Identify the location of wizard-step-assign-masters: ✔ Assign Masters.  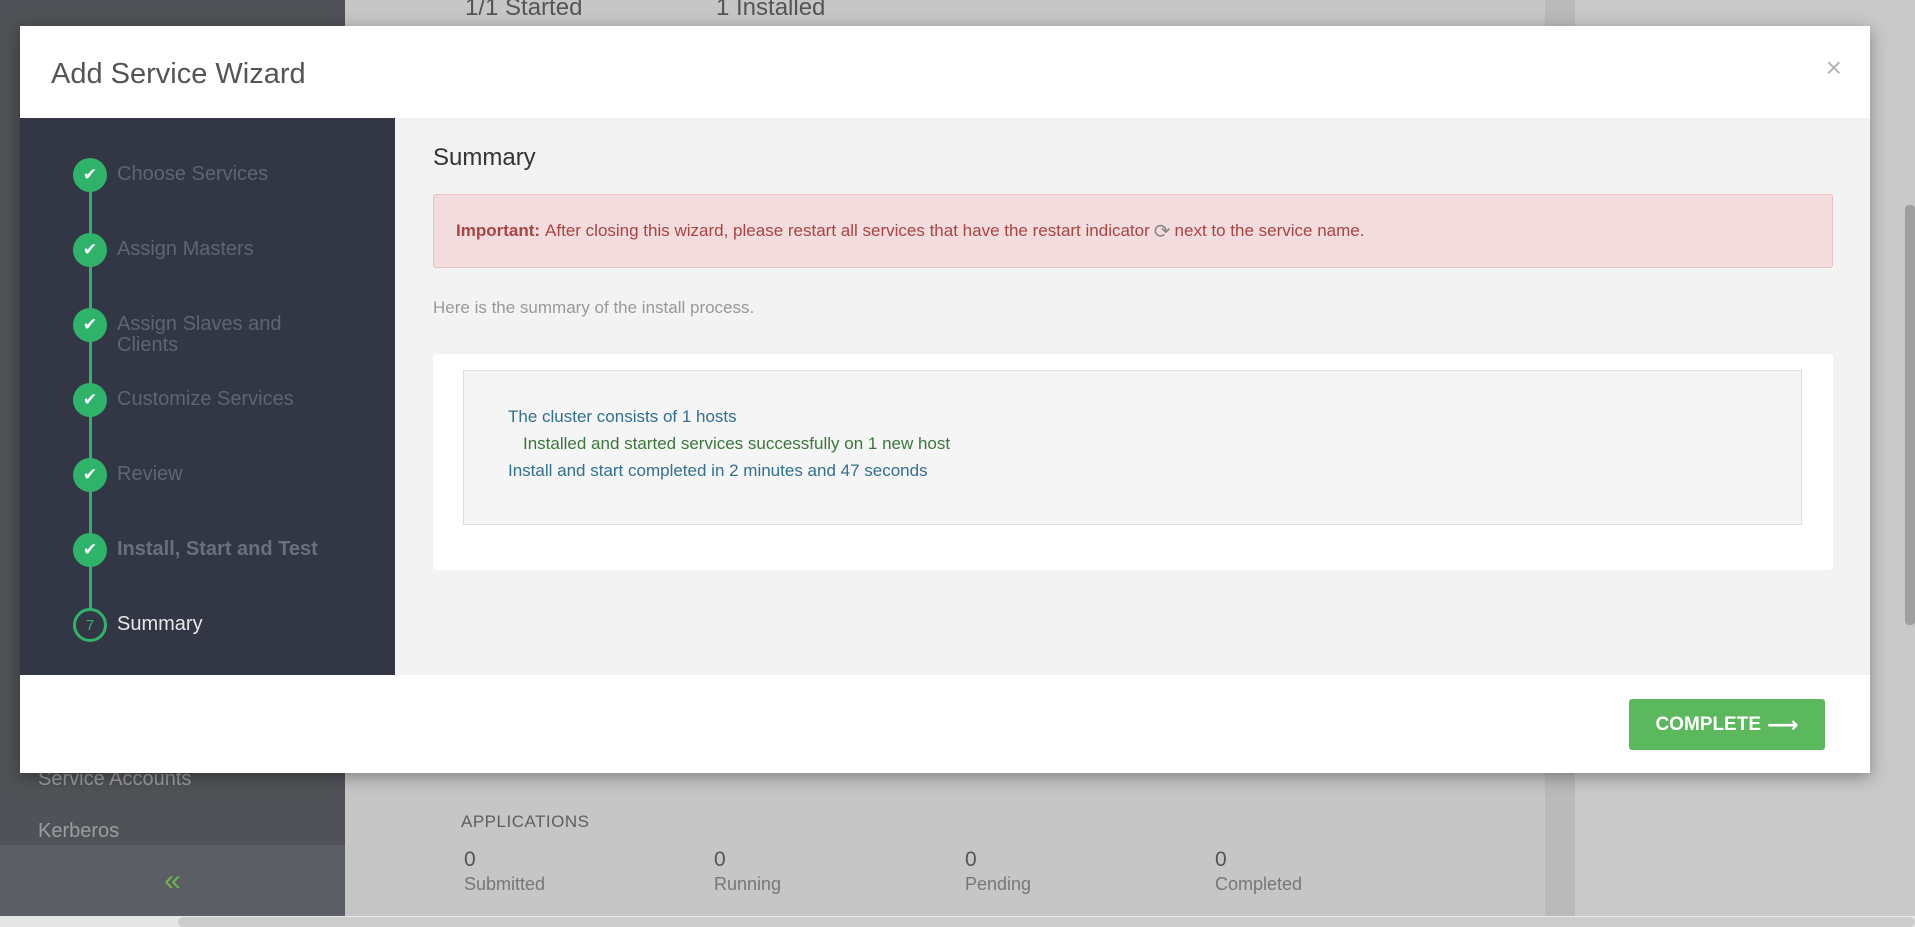
(200, 250).